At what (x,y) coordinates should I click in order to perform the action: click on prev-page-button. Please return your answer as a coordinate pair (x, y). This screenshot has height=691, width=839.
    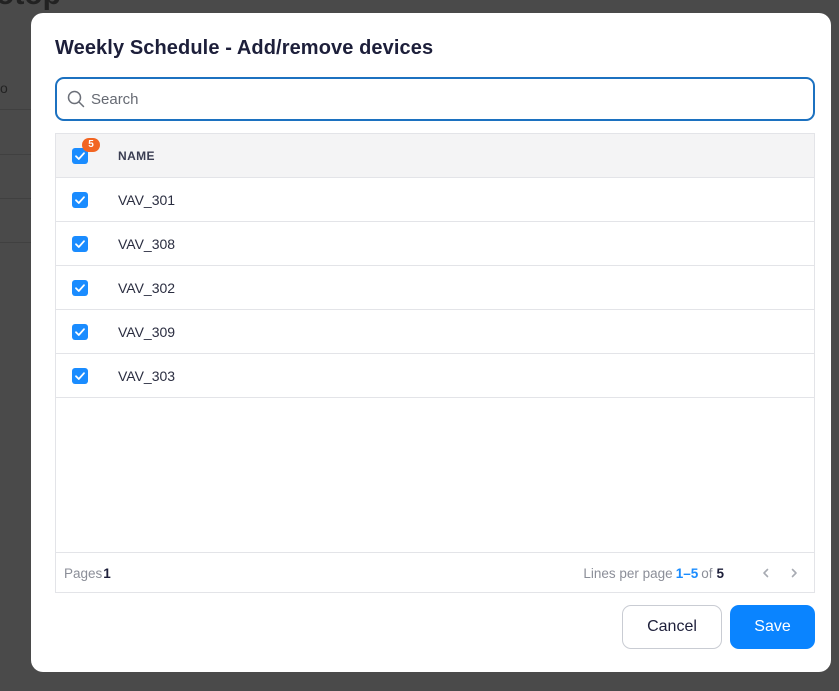
    Looking at the image, I should click on (766, 573).